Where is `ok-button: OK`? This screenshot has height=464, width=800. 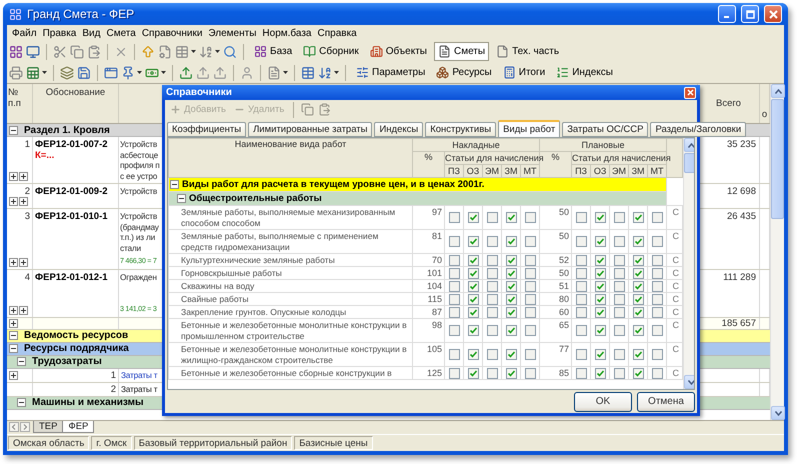
ok-button: OK is located at coordinates (603, 402).